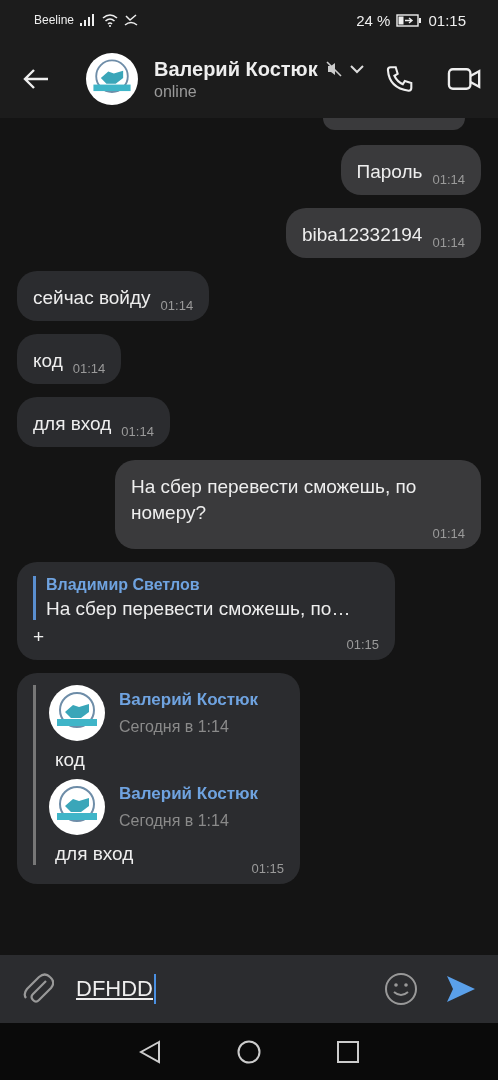  What do you see at coordinates (110, 20) in the screenshot?
I see `wifi-icon` at bounding box center [110, 20].